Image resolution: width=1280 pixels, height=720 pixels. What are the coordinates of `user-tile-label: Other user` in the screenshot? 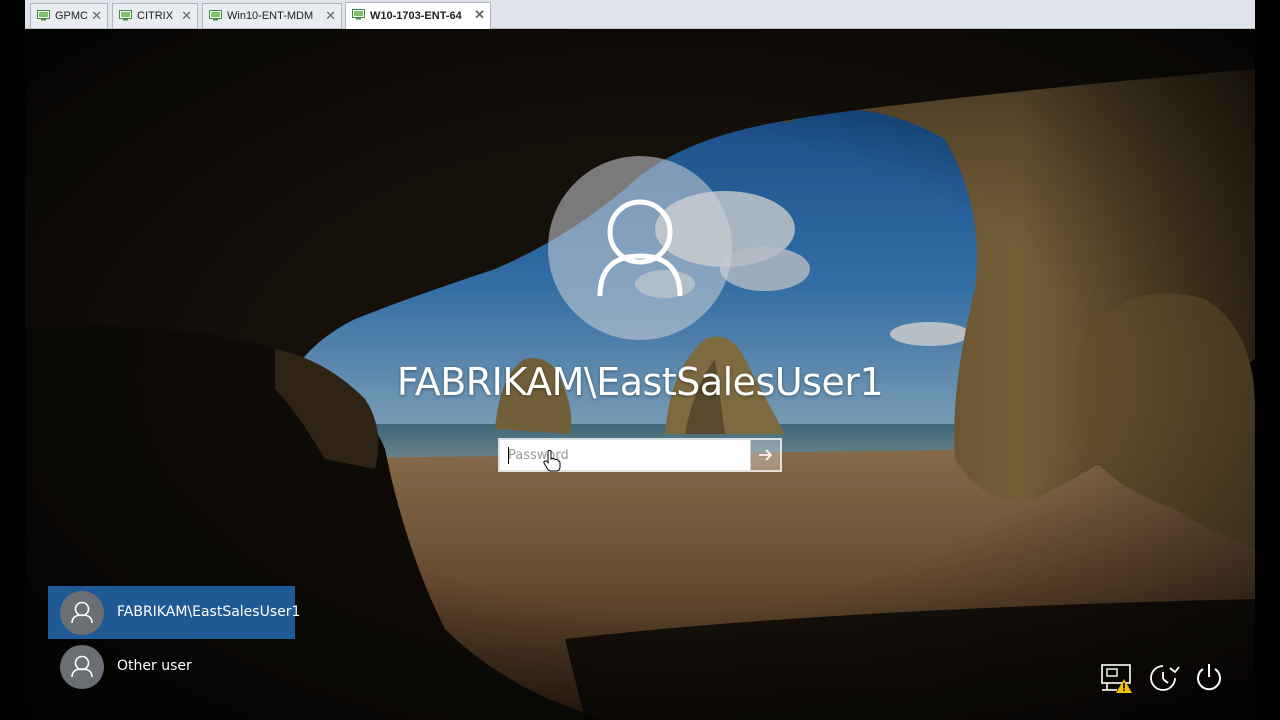 It's located at (154, 666).